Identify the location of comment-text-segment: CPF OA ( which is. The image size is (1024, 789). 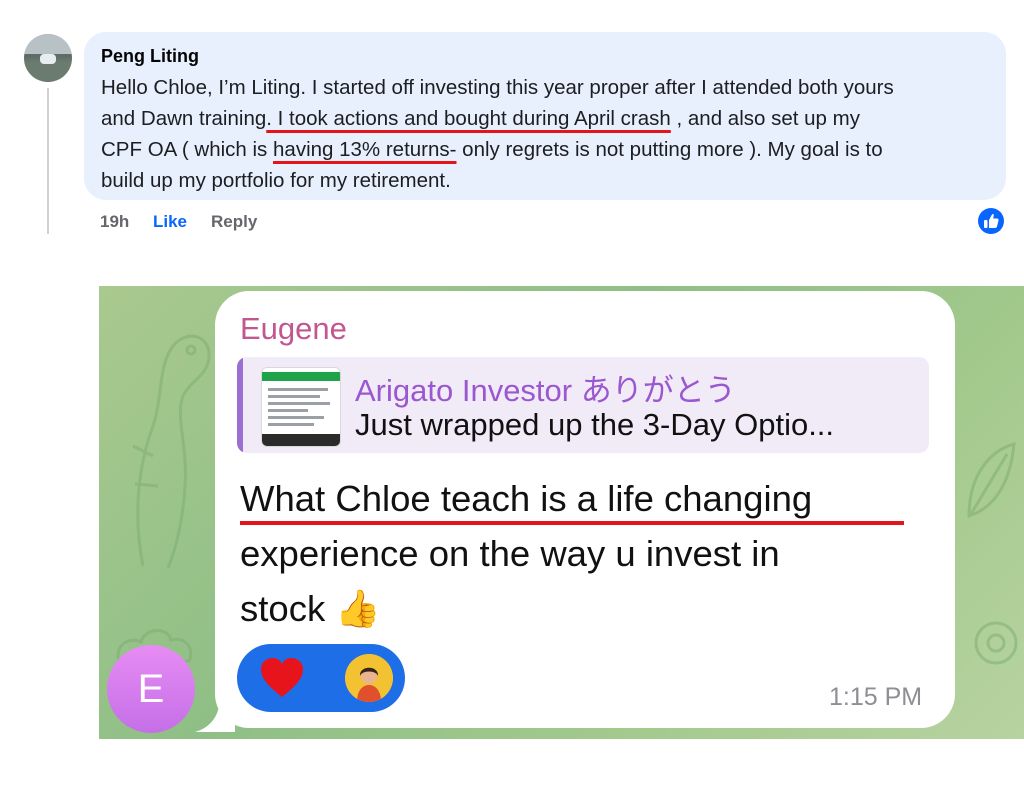
(187, 149).